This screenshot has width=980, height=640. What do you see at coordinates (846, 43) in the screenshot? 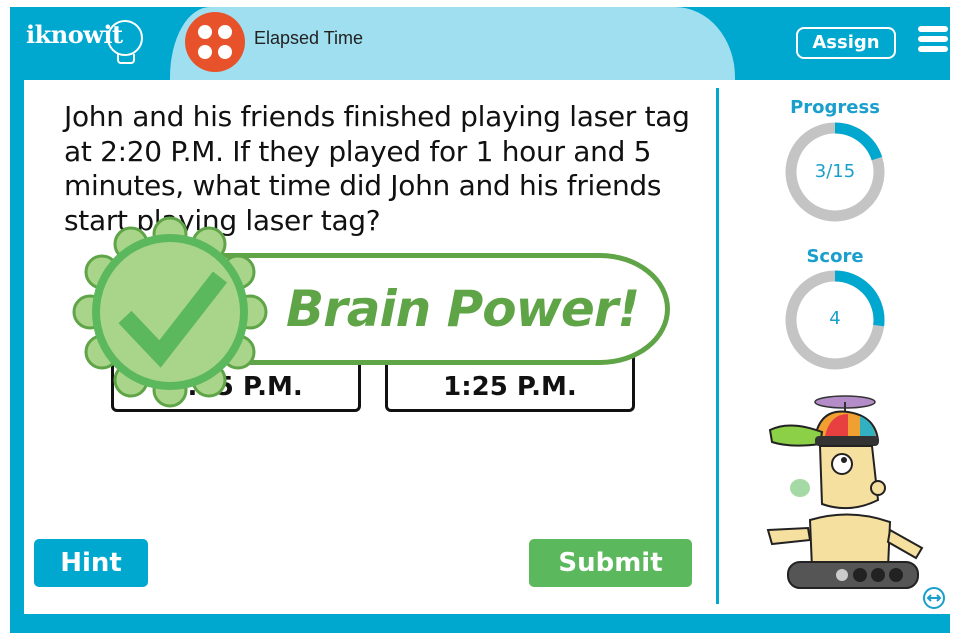
I see `assign-button: Assign` at bounding box center [846, 43].